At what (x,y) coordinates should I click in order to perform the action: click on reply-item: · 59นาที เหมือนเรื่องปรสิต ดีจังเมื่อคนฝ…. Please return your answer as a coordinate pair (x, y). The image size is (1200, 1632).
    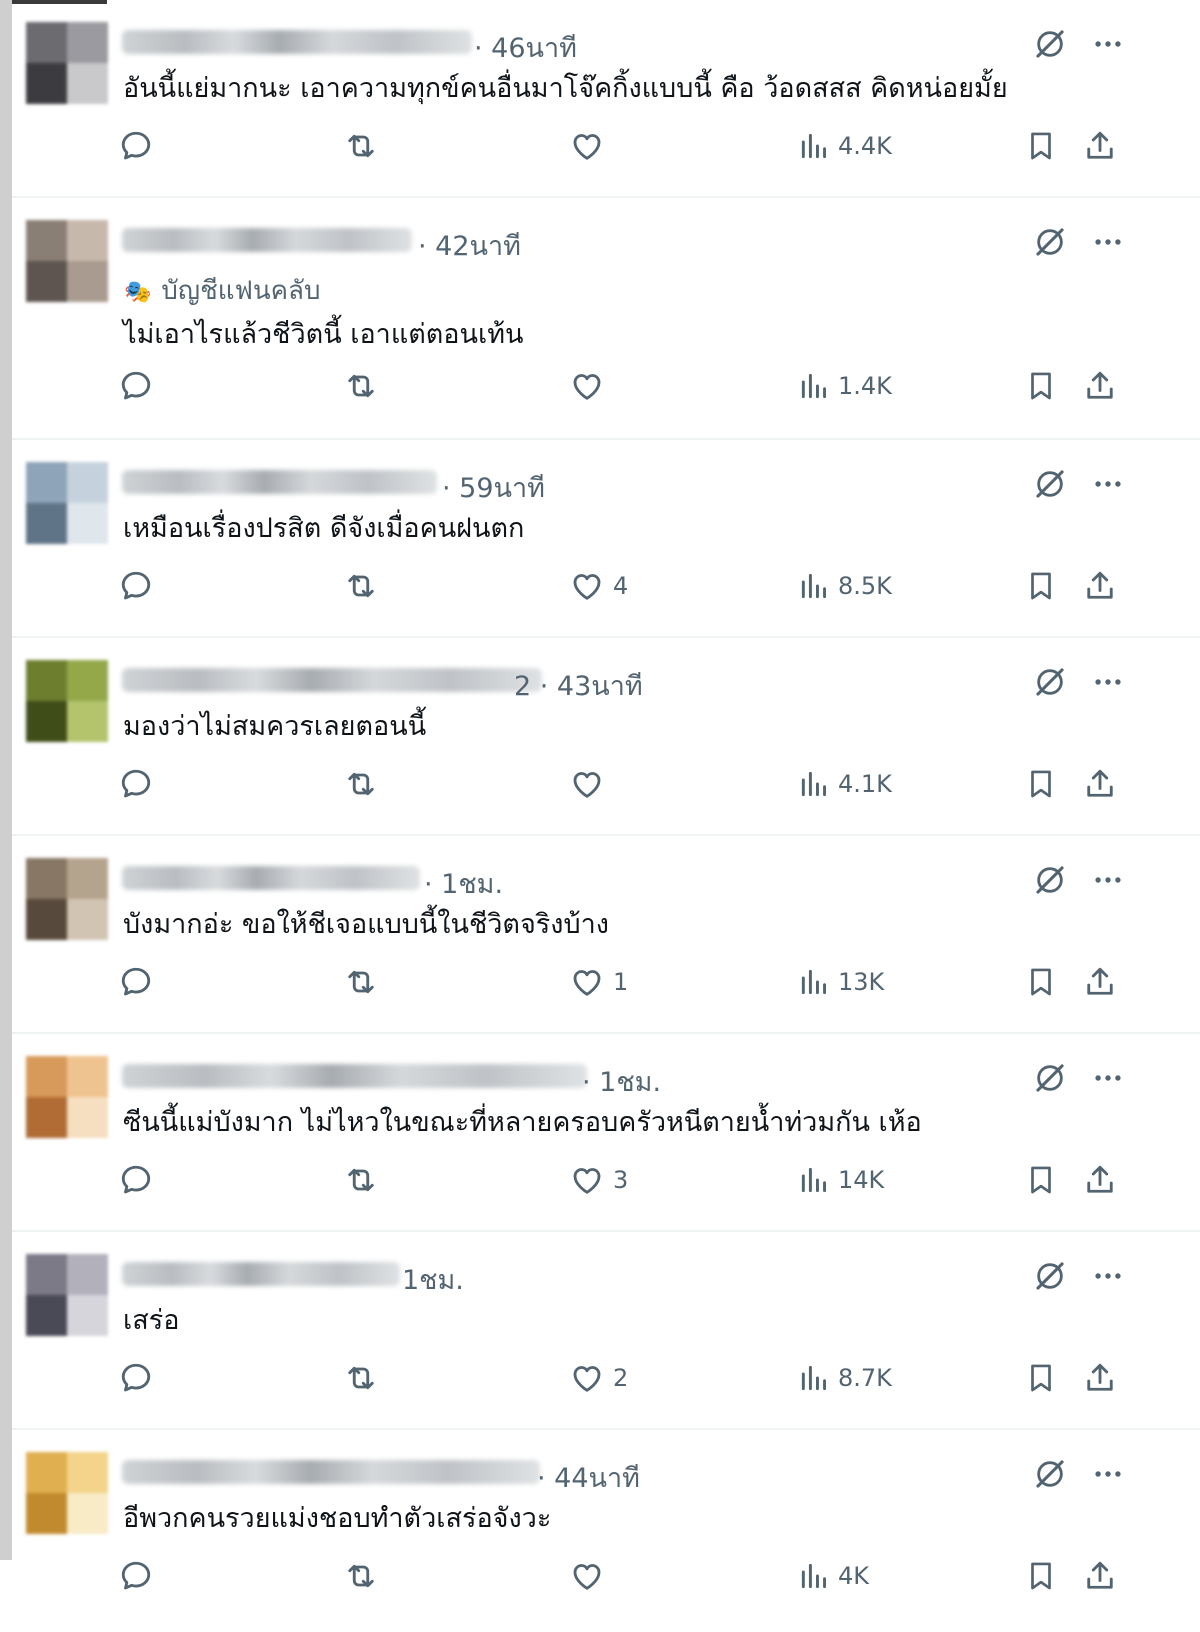
    Looking at the image, I should click on (606, 537).